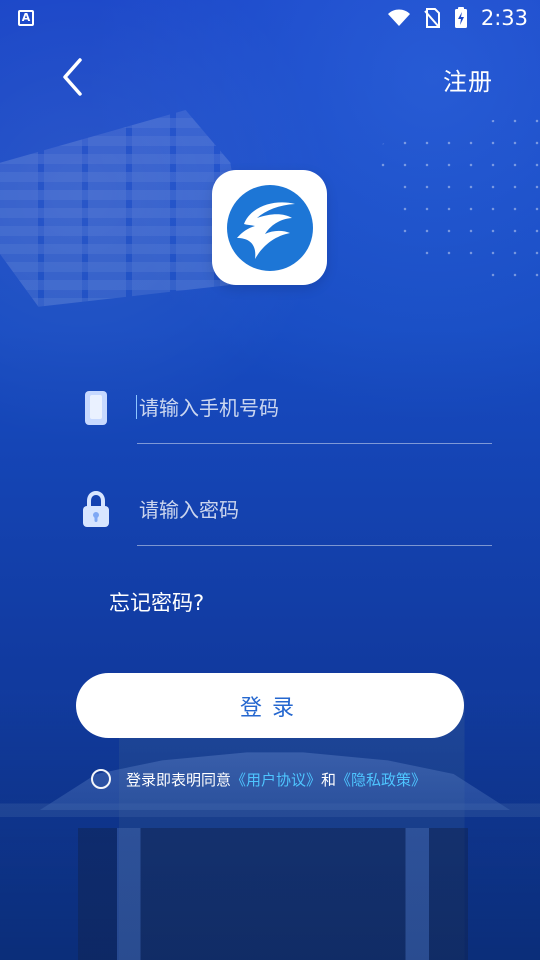  Describe the element at coordinates (468, 79) in the screenshot. I see `register-link: 注册` at that location.